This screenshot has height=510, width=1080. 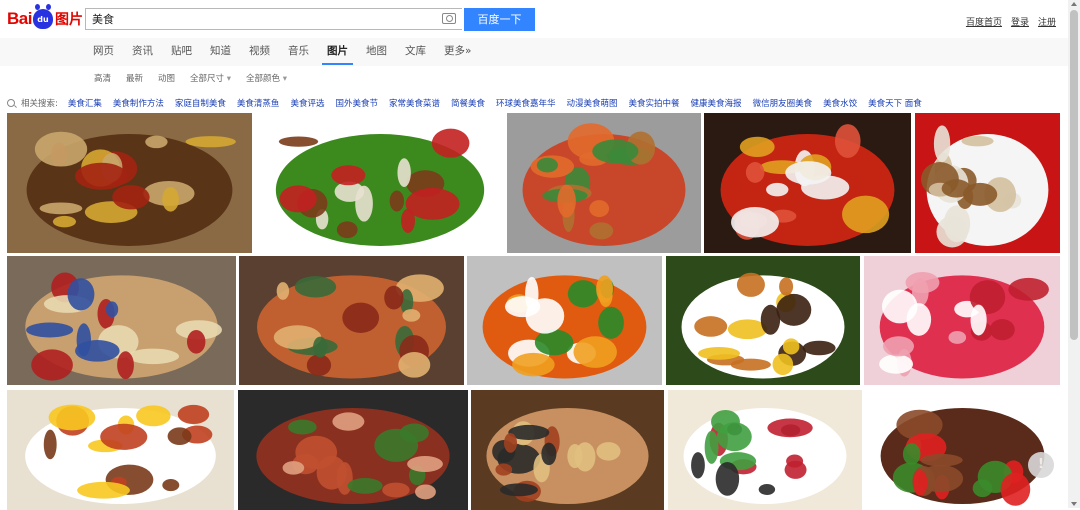 What do you see at coordinates (103, 51) in the screenshot?
I see `tab-web: 网页` at bounding box center [103, 51].